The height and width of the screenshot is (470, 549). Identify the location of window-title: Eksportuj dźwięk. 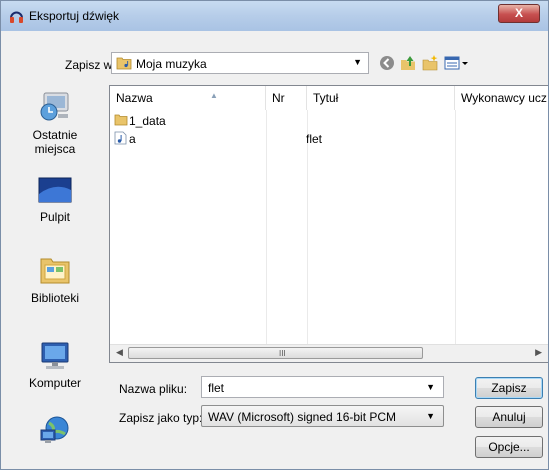
(74, 16).